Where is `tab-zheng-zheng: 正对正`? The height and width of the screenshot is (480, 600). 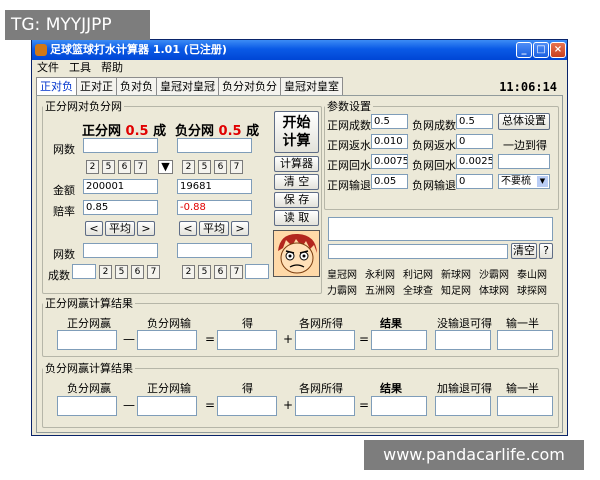
tab-zheng-zheng: 正对正 is located at coordinates (96, 86).